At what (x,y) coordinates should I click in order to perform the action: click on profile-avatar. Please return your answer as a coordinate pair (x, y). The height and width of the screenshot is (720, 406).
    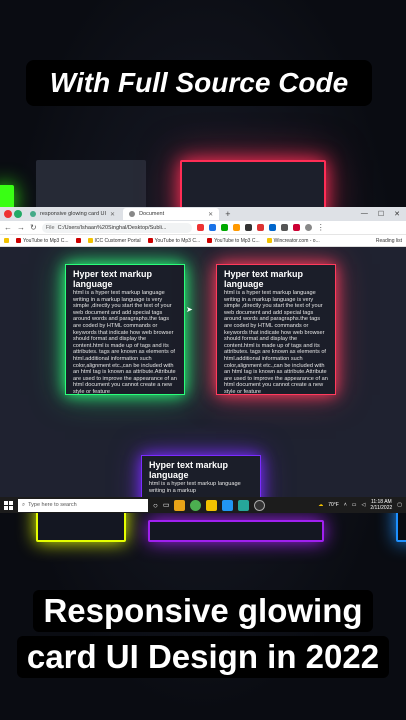
    Looking at the image, I should click on (308, 227).